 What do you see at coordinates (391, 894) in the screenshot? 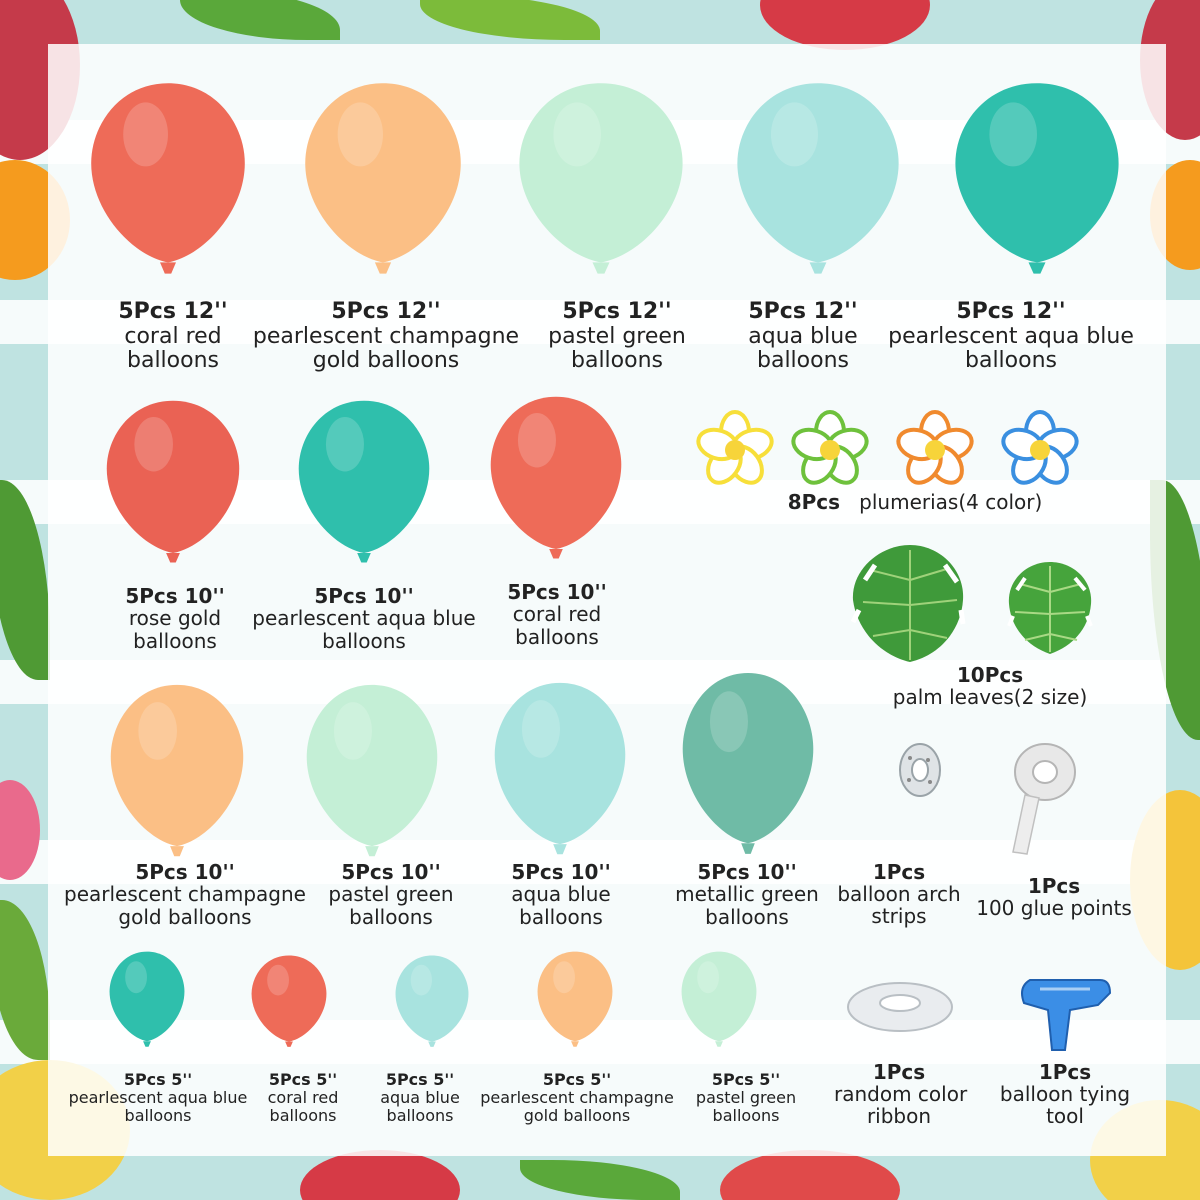
I see `row3-label-2: 5Pcs 10'' pastel green balloons` at bounding box center [391, 894].